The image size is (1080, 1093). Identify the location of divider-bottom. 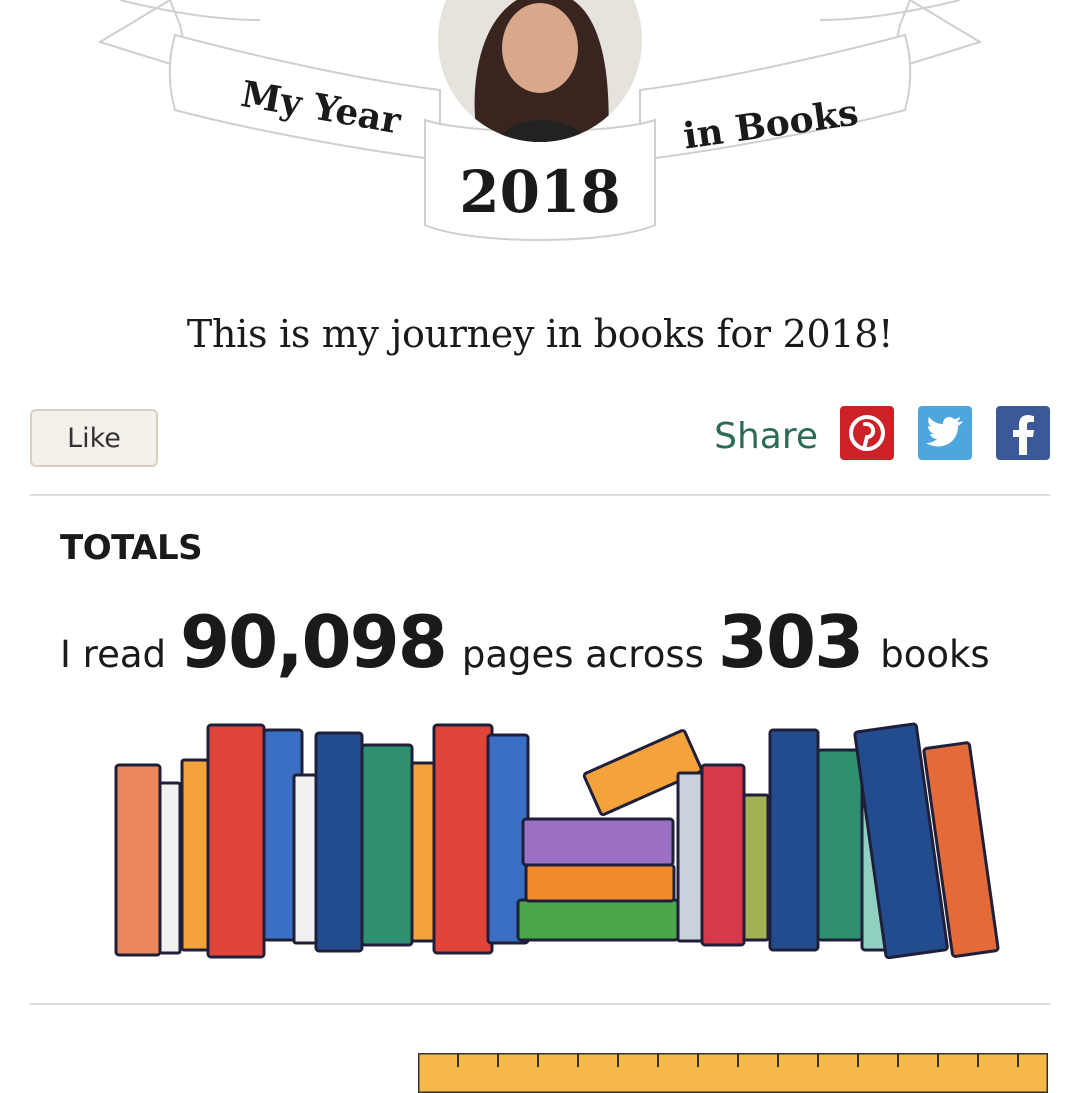
(540, 1004).